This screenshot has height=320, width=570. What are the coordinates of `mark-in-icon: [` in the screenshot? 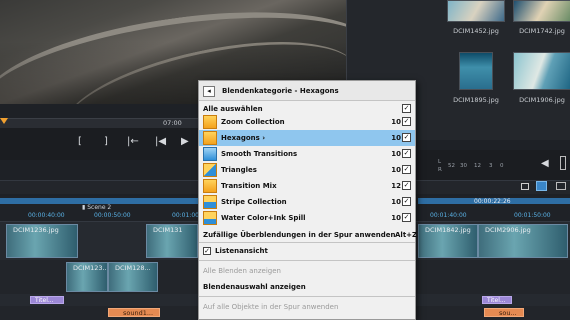 It's located at (80, 141).